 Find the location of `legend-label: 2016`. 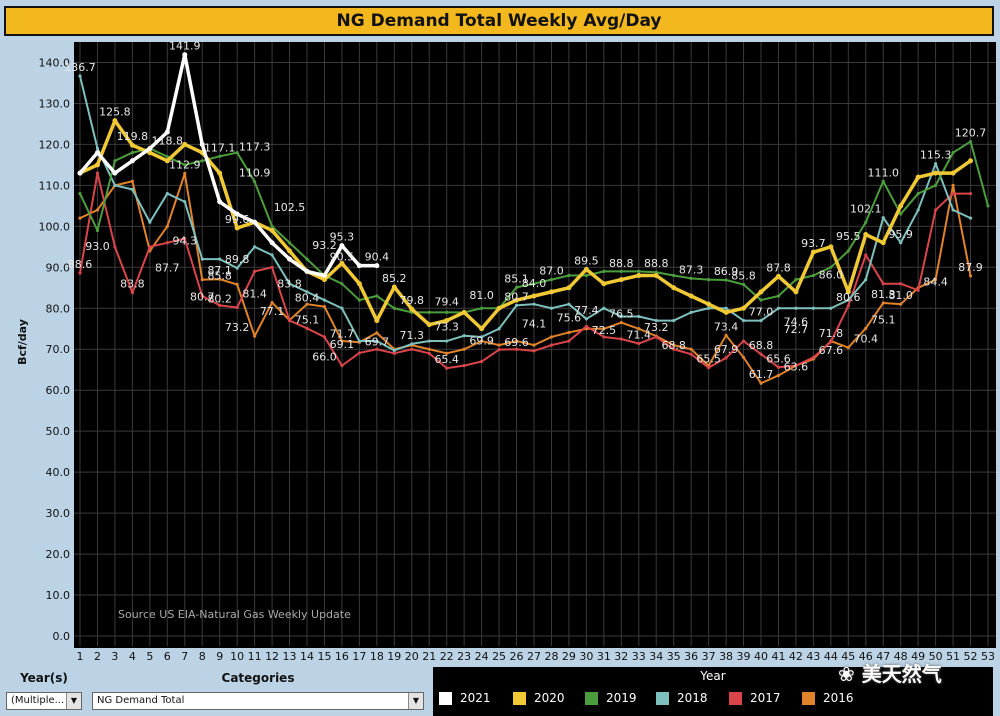

legend-label: 2016 is located at coordinates (838, 698).